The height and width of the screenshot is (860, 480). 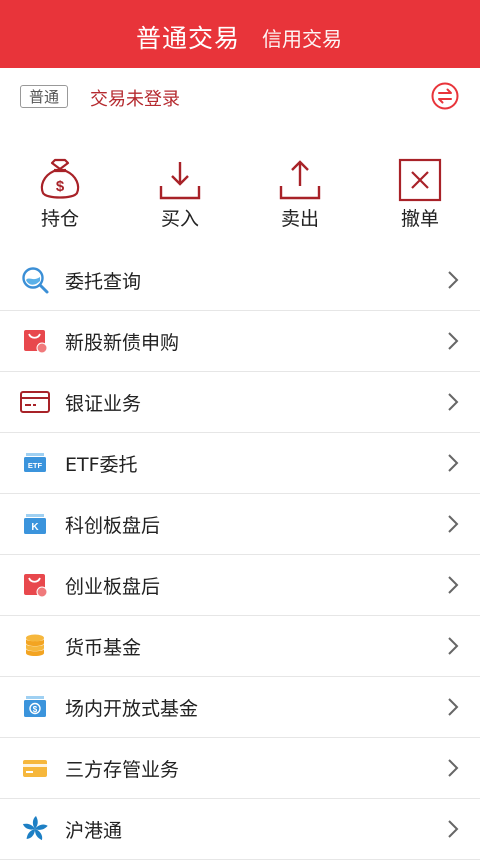 What do you see at coordinates (113, 526) in the screenshot?
I see `menu-item-label: 科创板盘后` at bounding box center [113, 526].